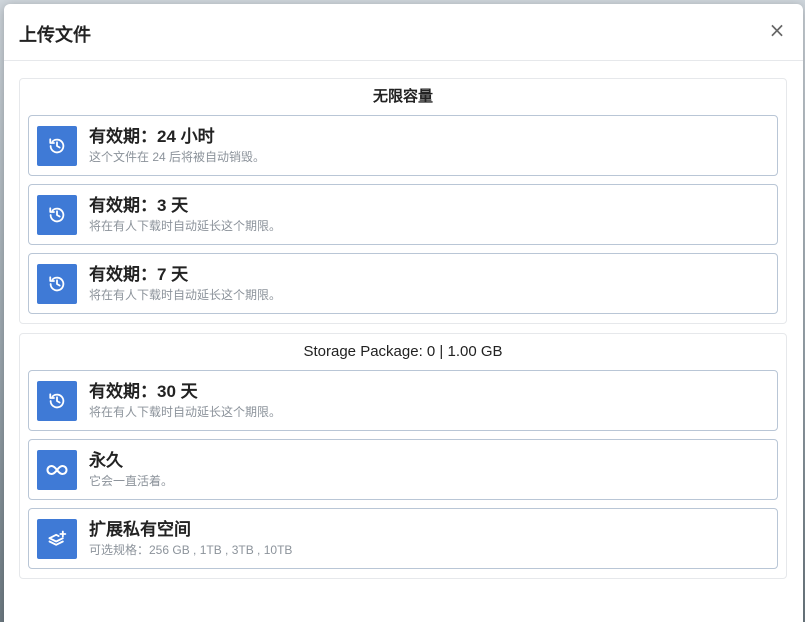 This screenshot has height=622, width=805. What do you see at coordinates (177, 157) in the screenshot?
I see `option-desc: 这个文件在 24 后将被自动销毁。` at bounding box center [177, 157].